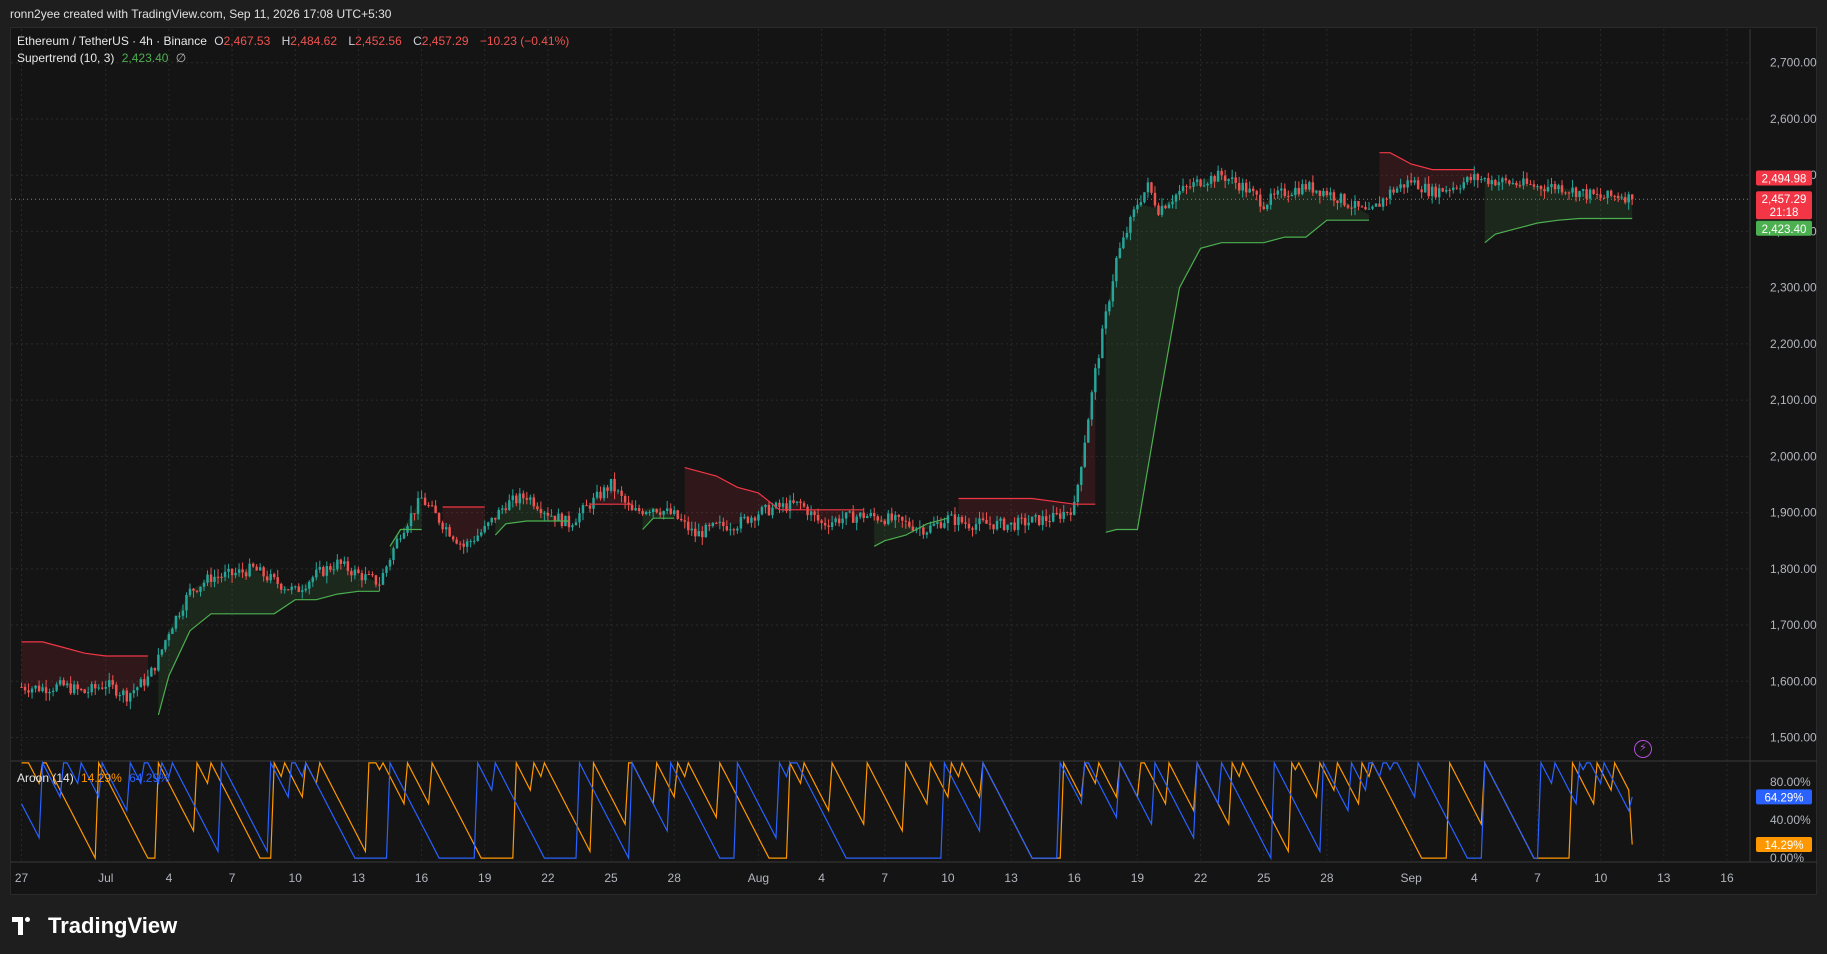 Image resolution: width=1827 pixels, height=954 pixels. I want to click on replay-icon: ⚡, so click(1643, 749).